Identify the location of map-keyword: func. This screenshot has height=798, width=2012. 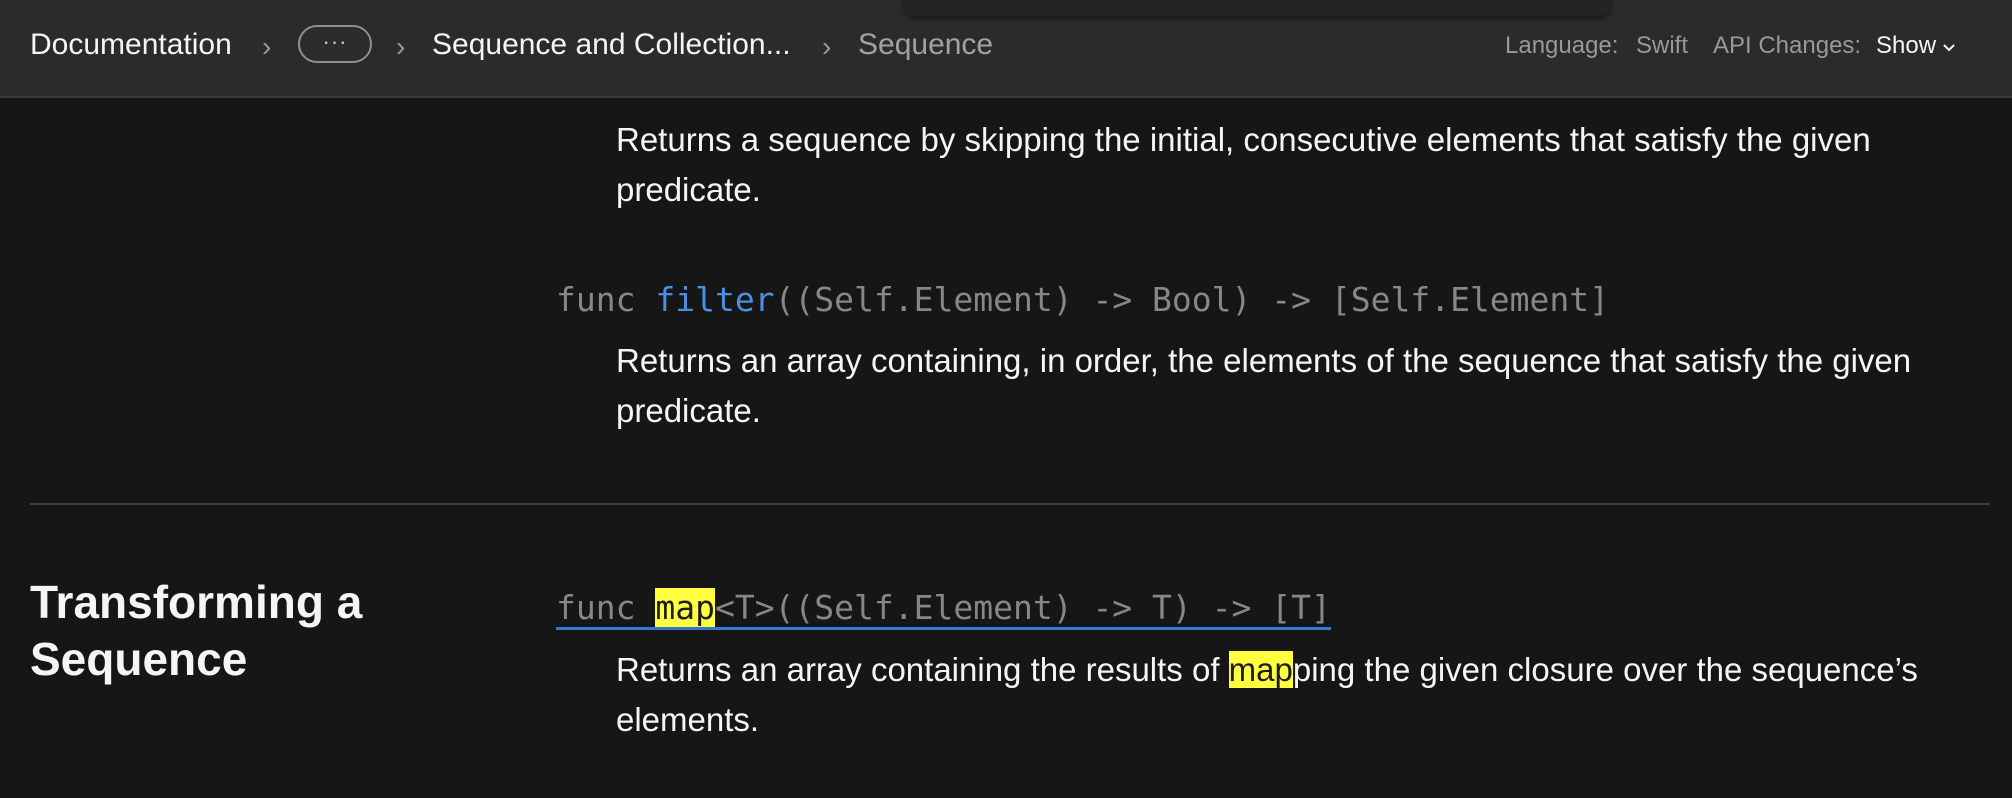
(606, 607).